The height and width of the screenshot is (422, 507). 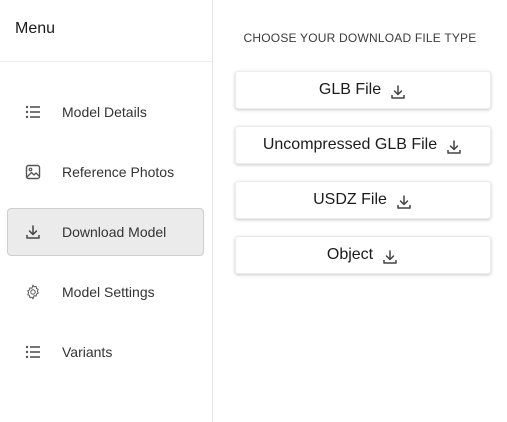 What do you see at coordinates (350, 199) in the screenshot?
I see `button-label: USDZ File` at bounding box center [350, 199].